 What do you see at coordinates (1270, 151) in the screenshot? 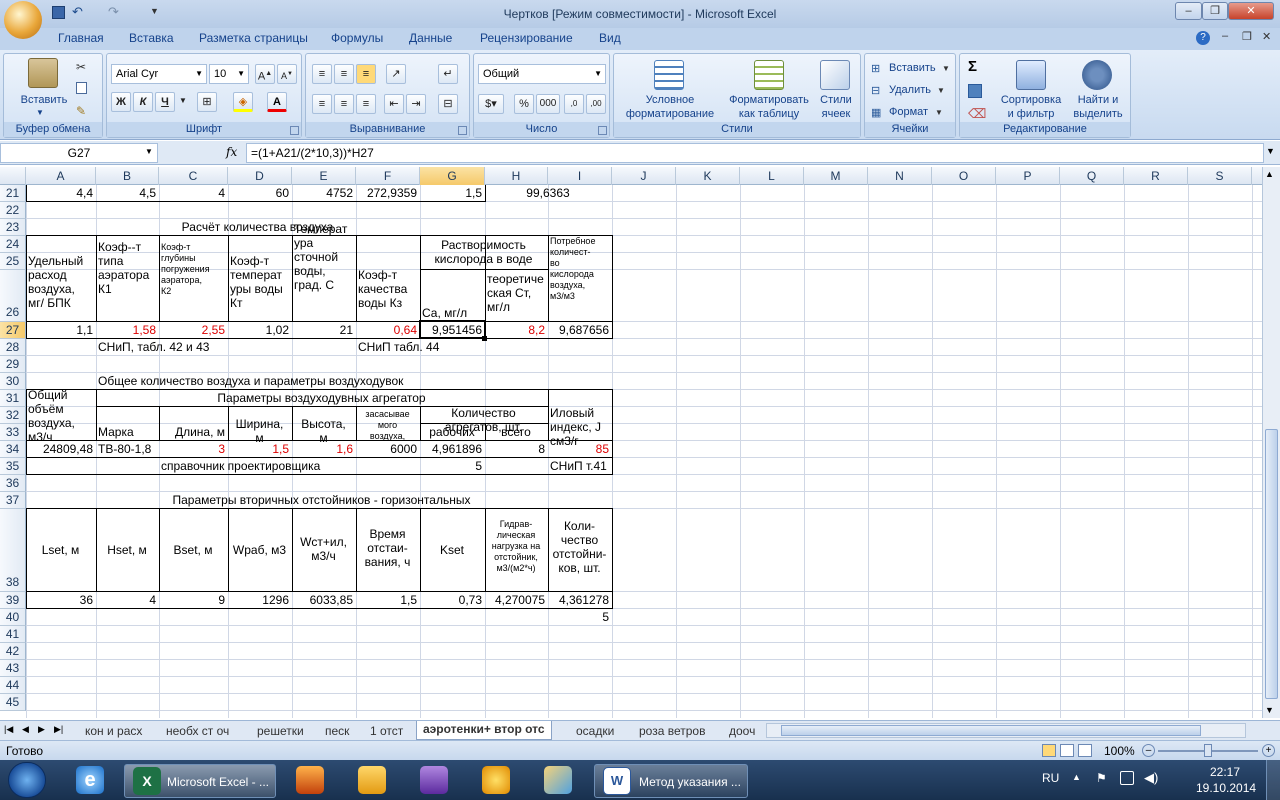
I see `formula-expand-icon: ▼` at bounding box center [1270, 151].